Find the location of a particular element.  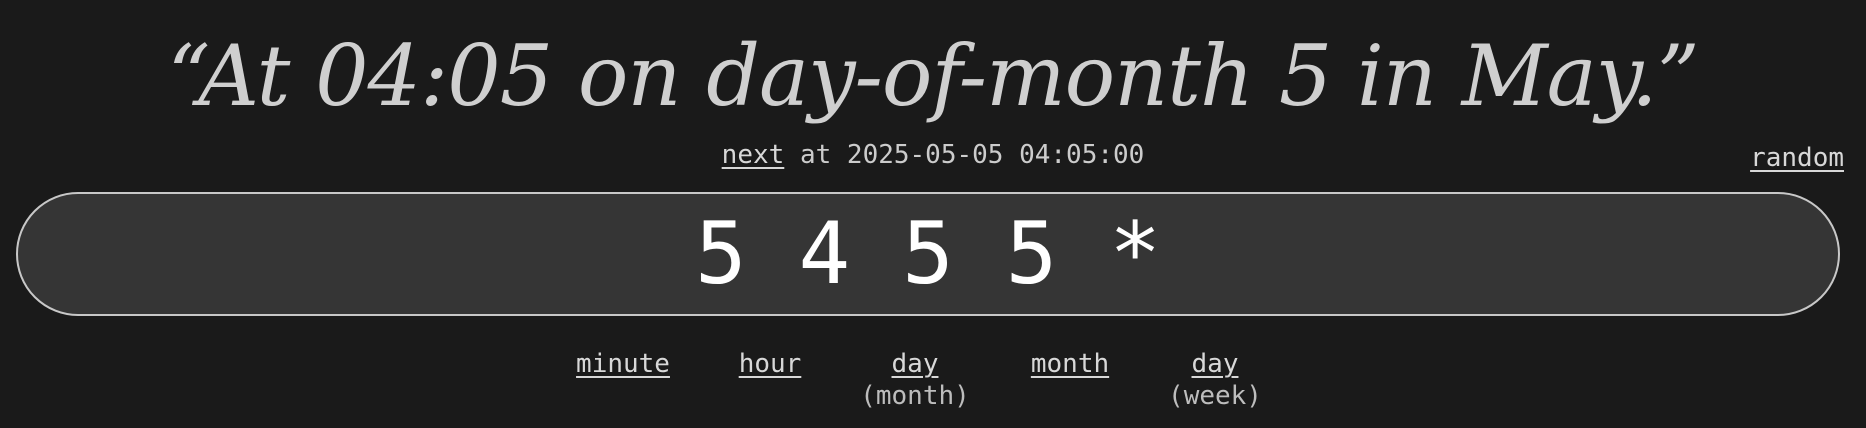

random-link: random is located at coordinates (1797, 158).